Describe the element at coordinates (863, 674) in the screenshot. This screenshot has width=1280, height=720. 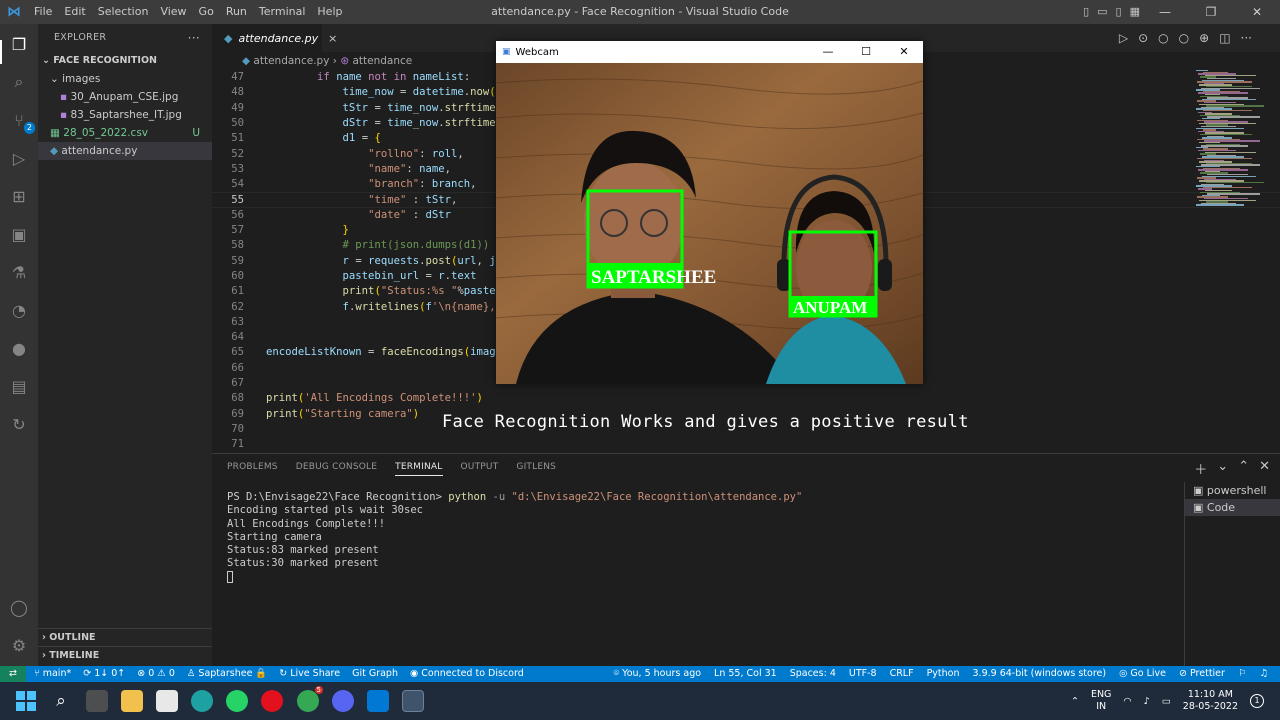
I see `status-encoding: UTF-8` at that location.